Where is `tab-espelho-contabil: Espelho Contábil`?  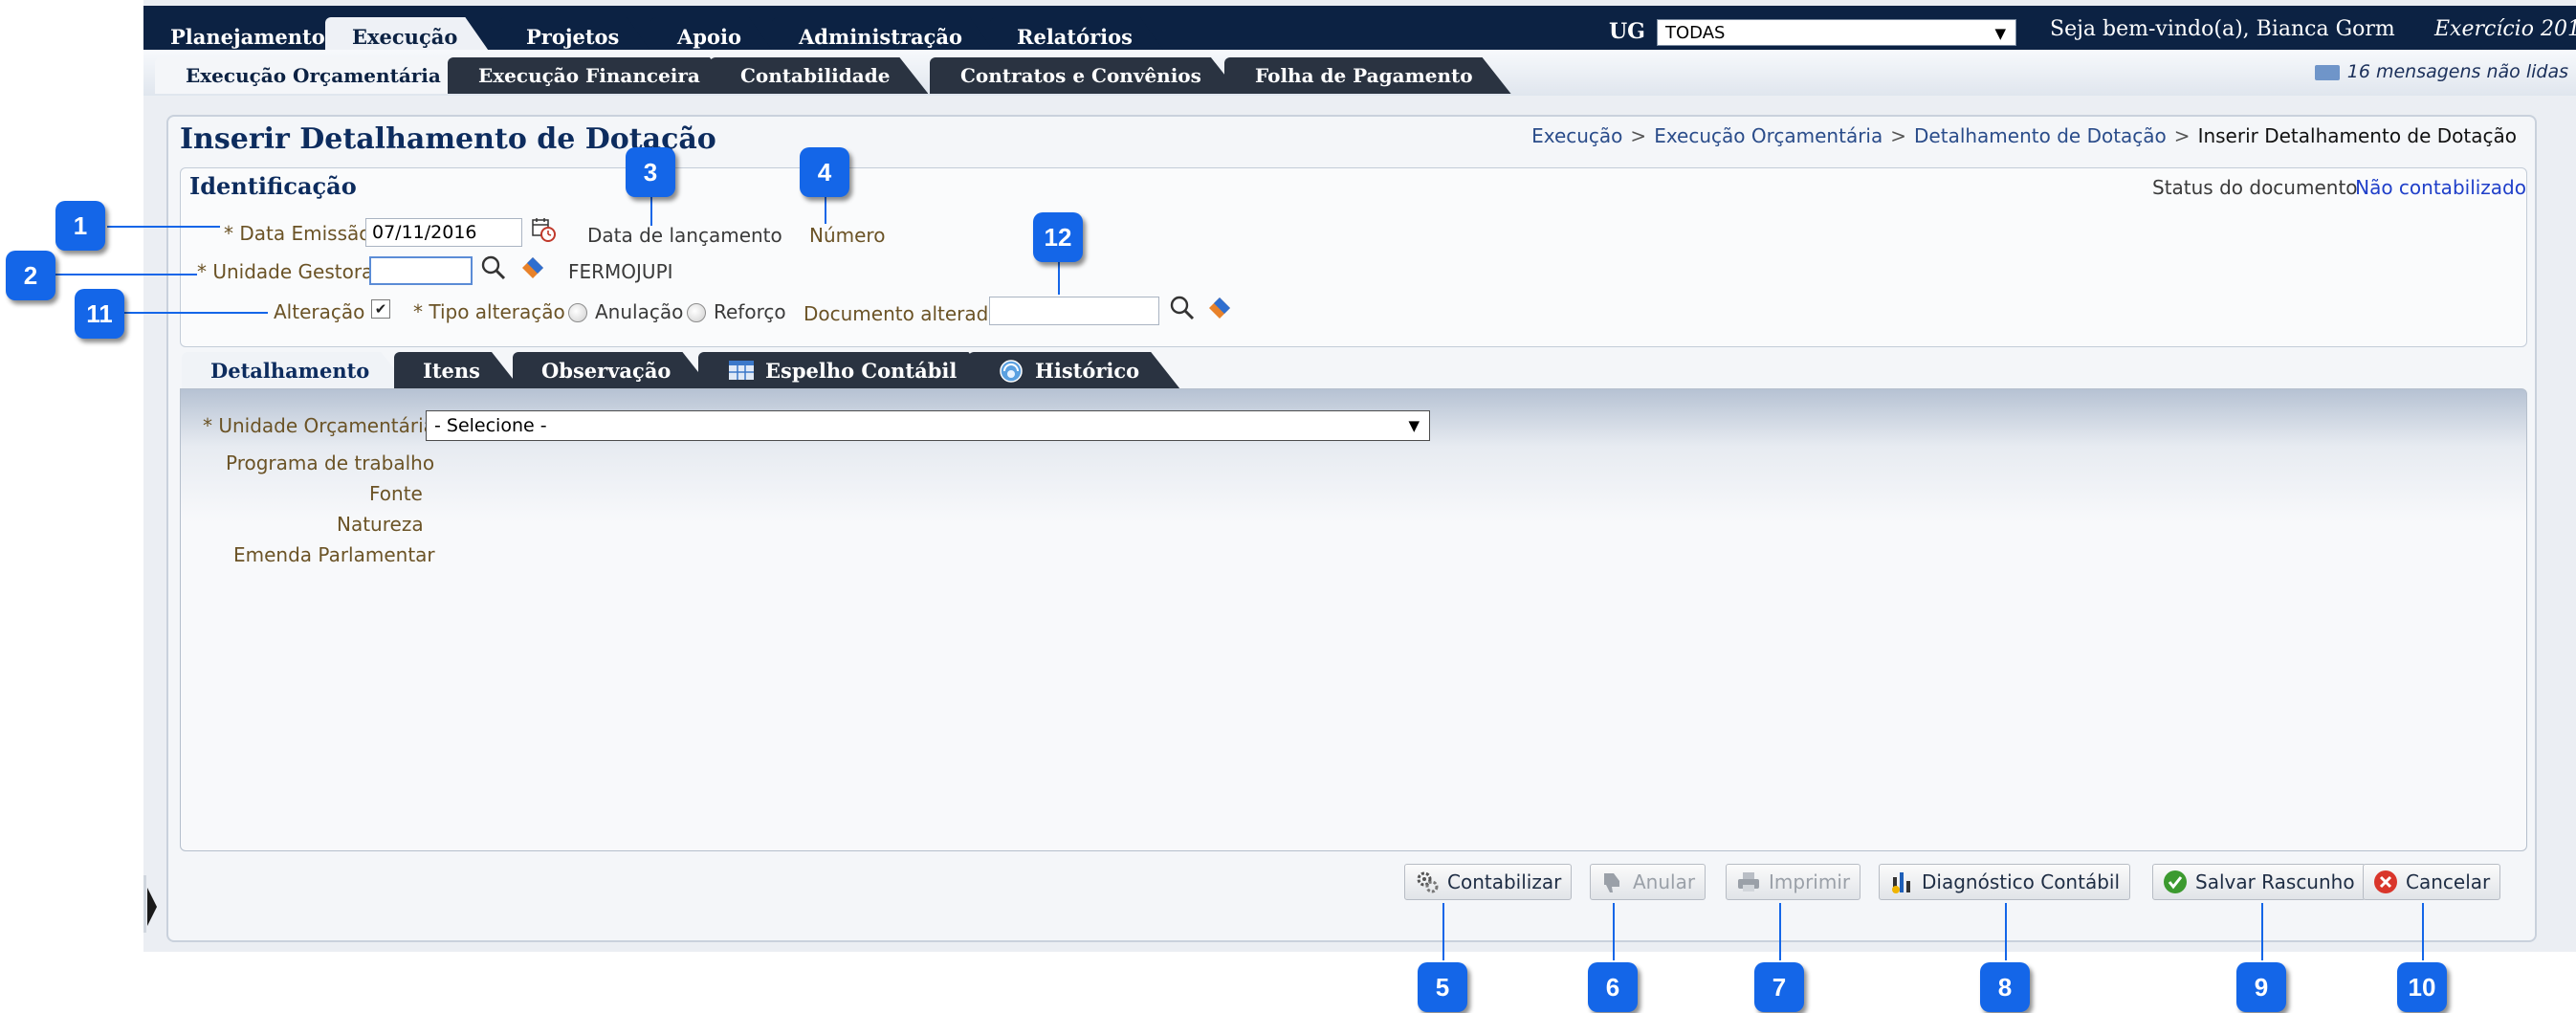
tab-espelho-contabil: Espelho Contábil is located at coordinates (847, 370).